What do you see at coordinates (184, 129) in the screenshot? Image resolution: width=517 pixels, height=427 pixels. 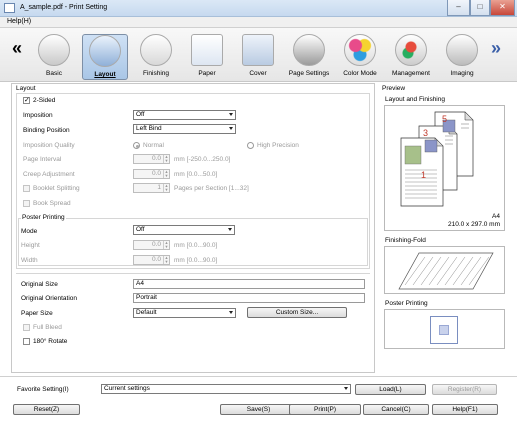 I see `binding-position-select: Left Bind` at bounding box center [184, 129].